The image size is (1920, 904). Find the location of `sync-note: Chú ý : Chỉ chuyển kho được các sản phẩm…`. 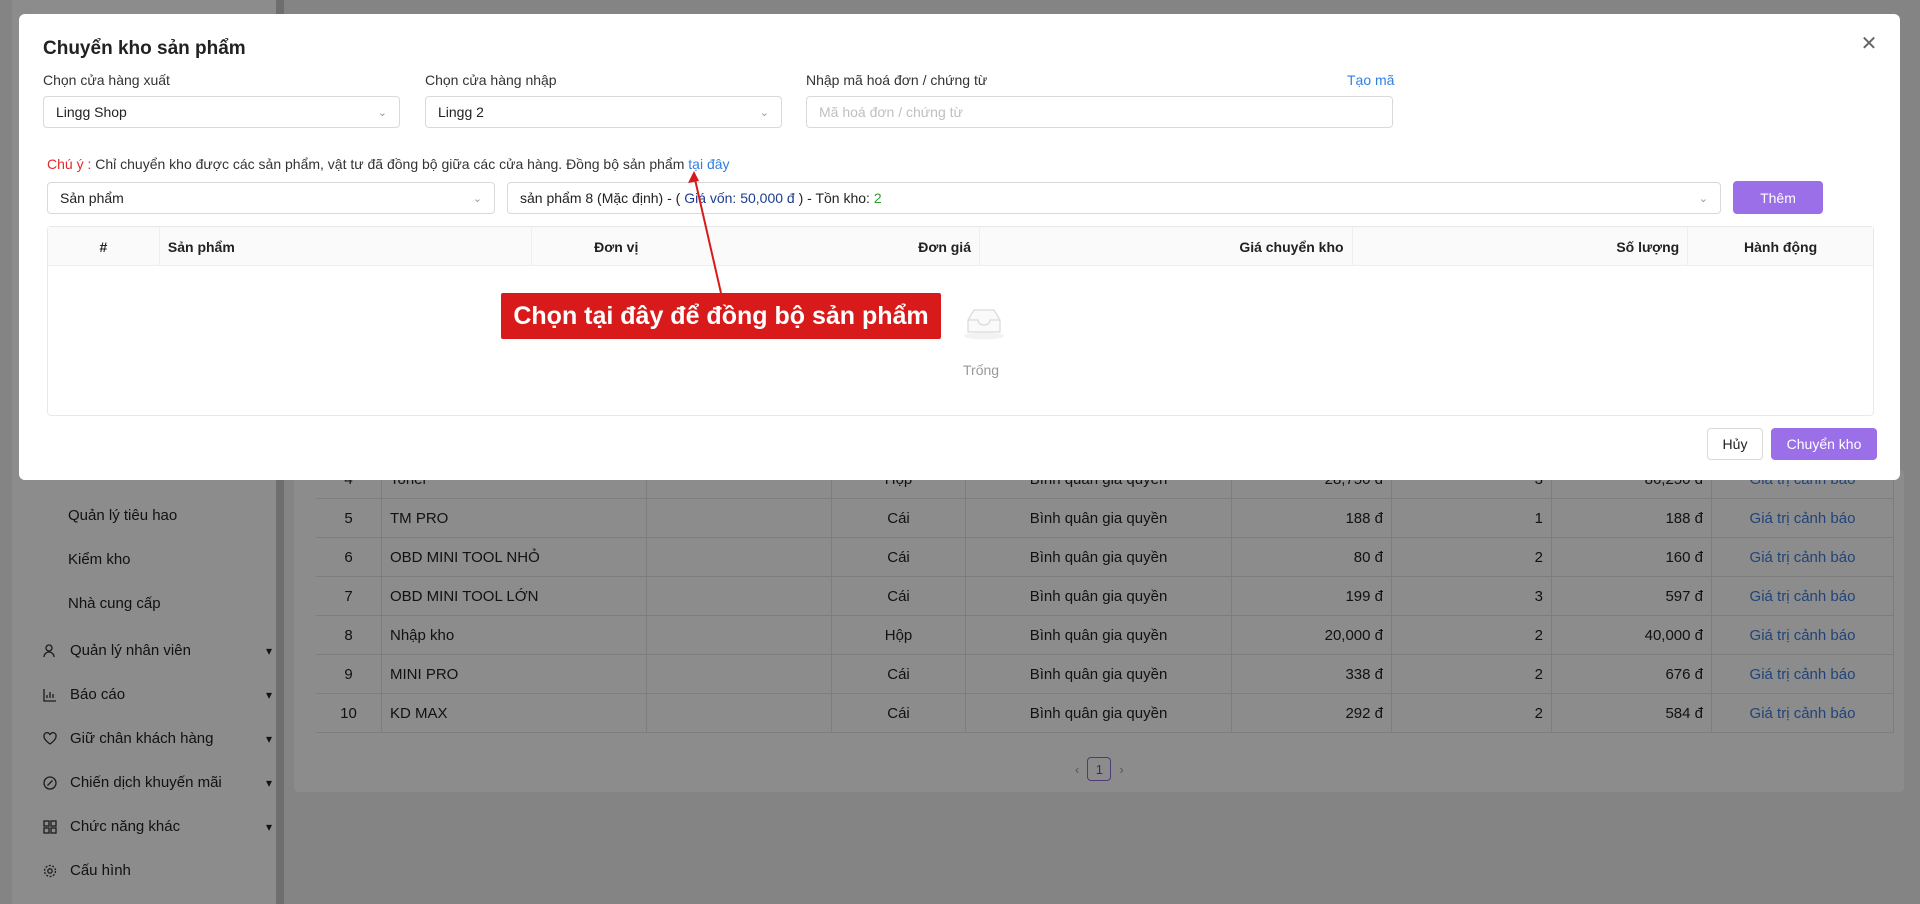

sync-note: Chú ý : Chỉ chuyển kho được các sản phẩm… is located at coordinates (388, 164).